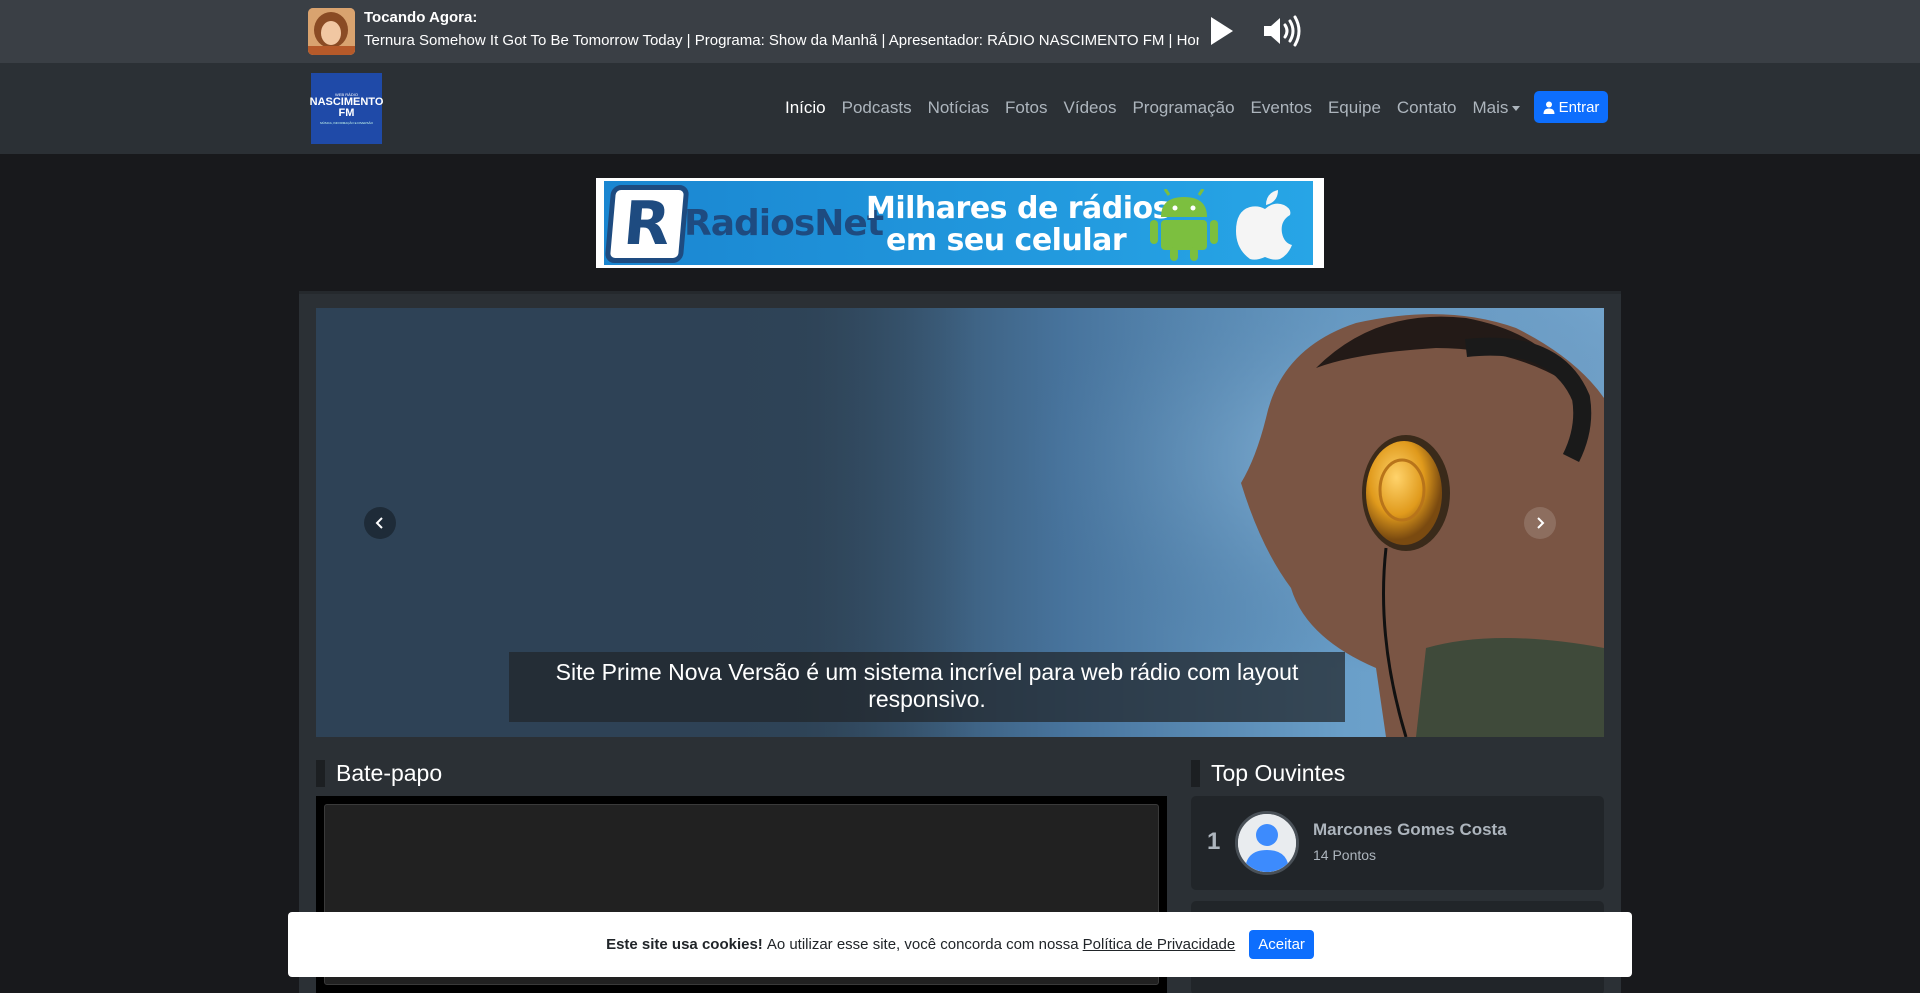  What do you see at coordinates (647, 224) in the screenshot?
I see `radiosnet-logo: R` at bounding box center [647, 224].